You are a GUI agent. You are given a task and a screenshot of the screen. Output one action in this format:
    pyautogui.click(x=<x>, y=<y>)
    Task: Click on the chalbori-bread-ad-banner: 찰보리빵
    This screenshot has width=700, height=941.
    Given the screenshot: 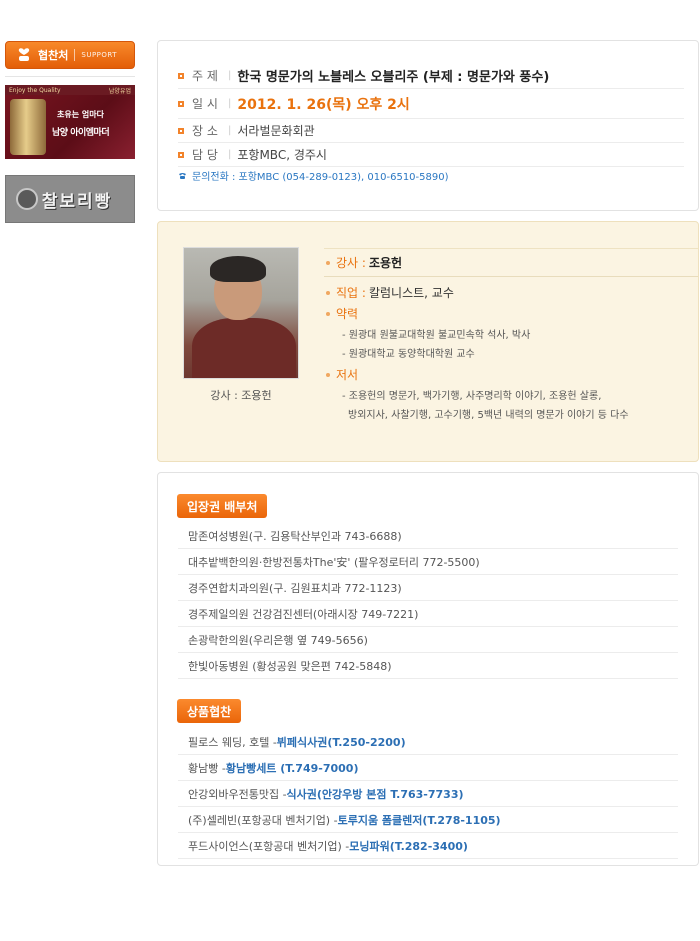 What is the action you would take?
    pyautogui.click(x=70, y=199)
    